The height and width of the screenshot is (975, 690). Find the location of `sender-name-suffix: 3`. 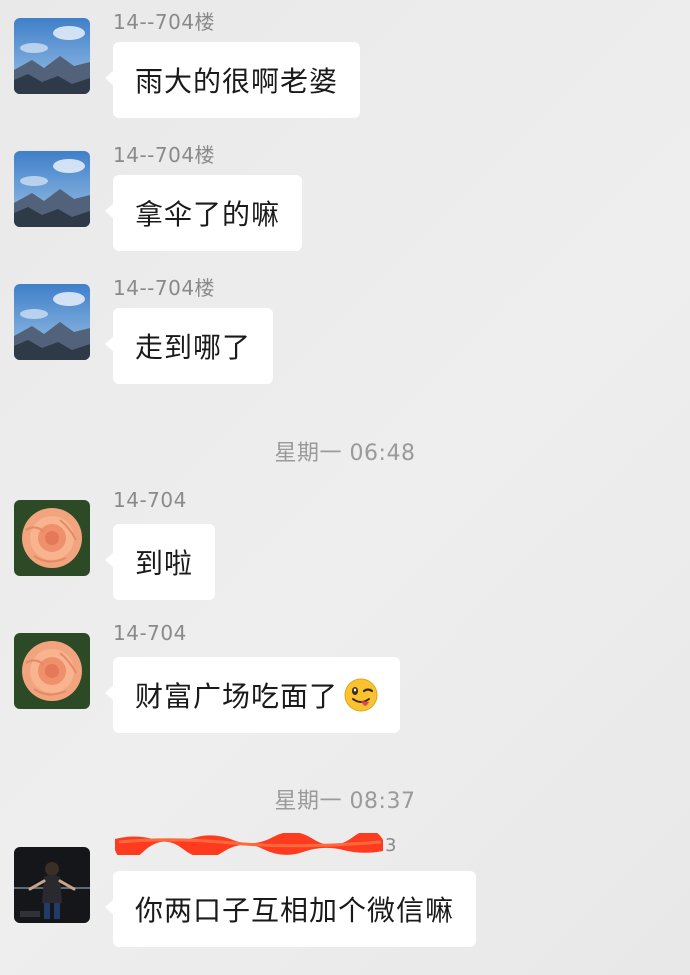

sender-name-suffix: 3 is located at coordinates (391, 845).